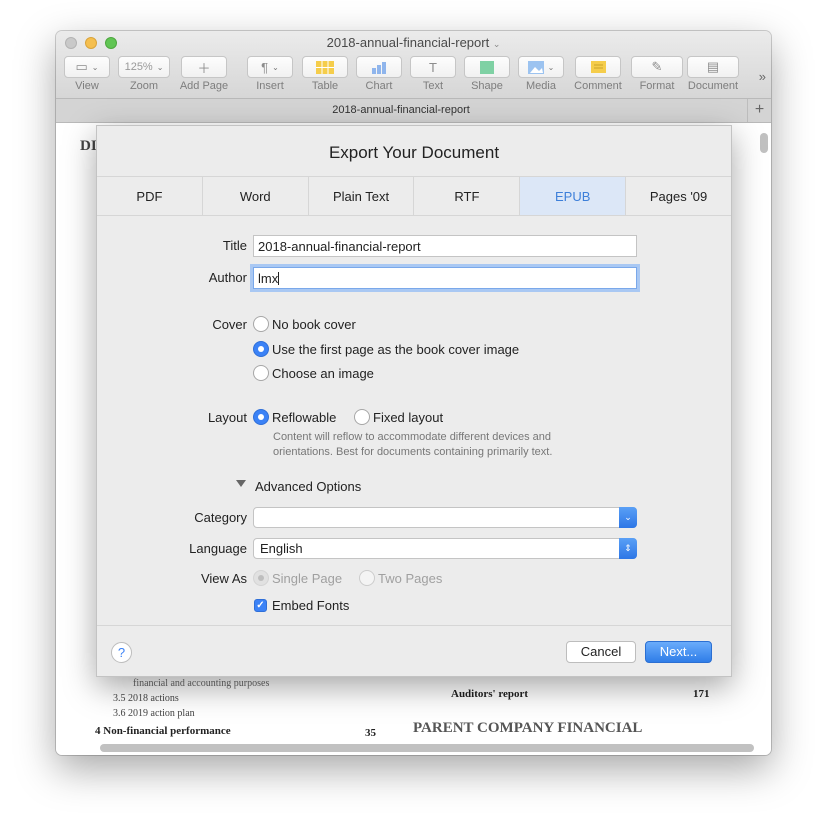  Describe the element at coordinates (218, 548) in the screenshot. I see `language-label: Language` at that location.